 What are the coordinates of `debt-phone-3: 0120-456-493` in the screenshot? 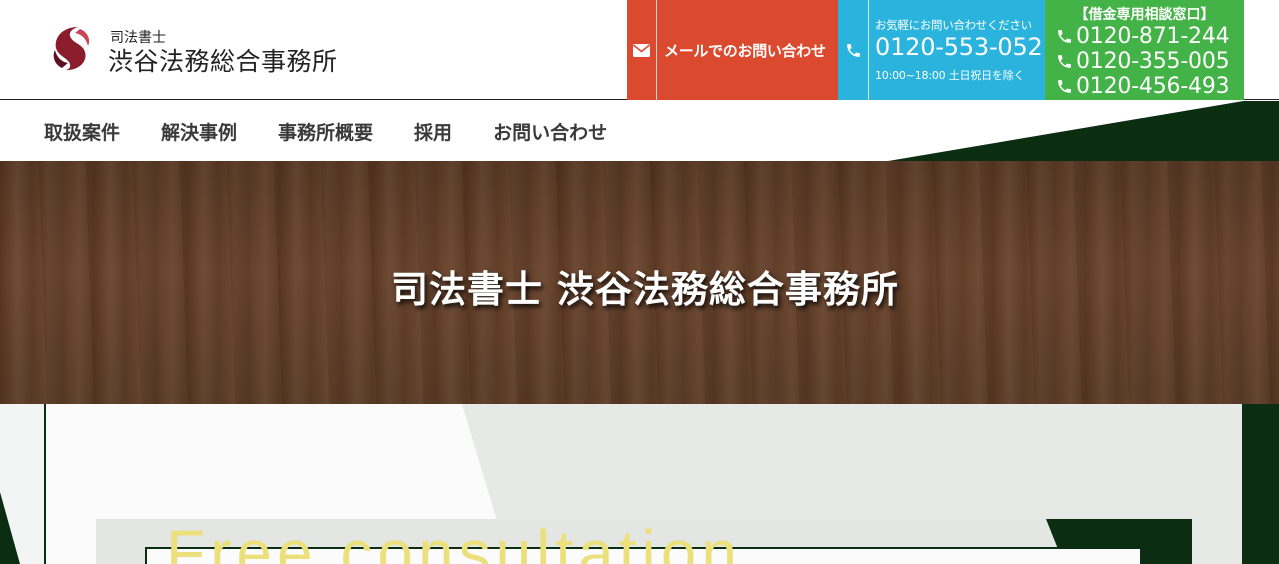 It's located at (1144, 86).